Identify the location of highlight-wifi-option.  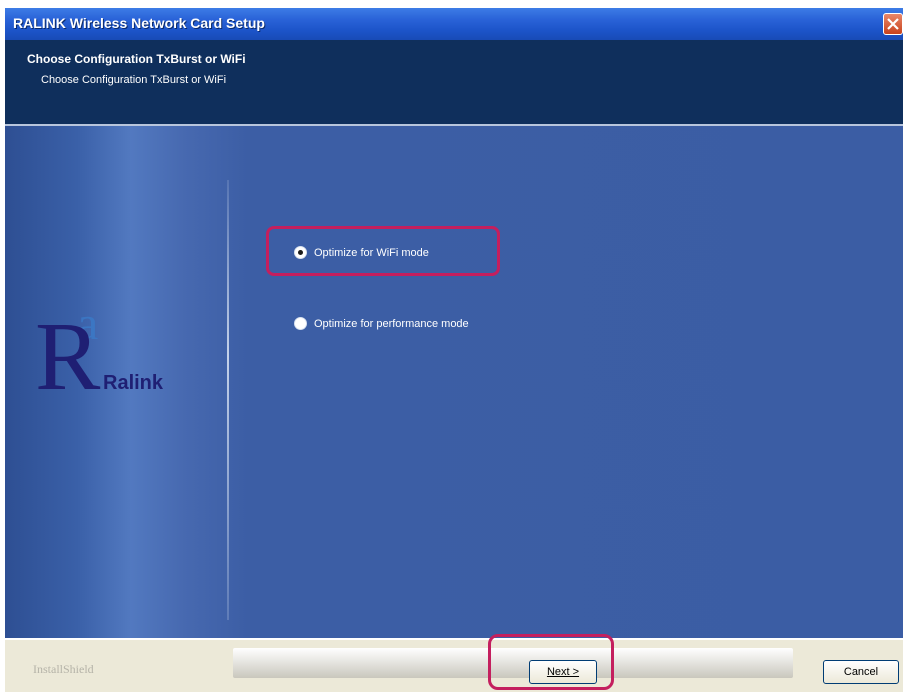
(383, 251).